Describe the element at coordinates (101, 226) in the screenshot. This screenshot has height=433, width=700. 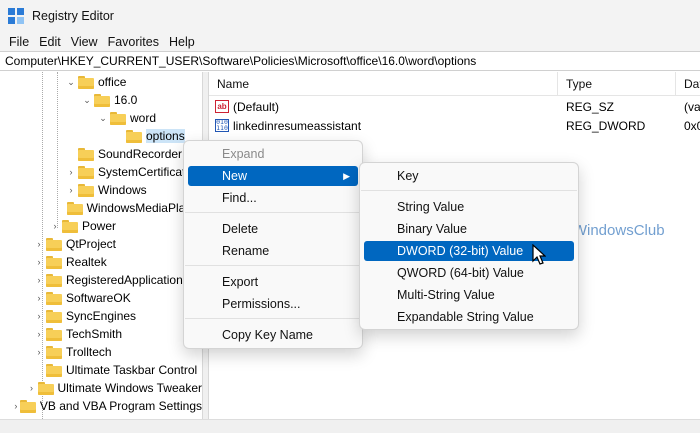
I see `tree-item-power: › Power` at that location.